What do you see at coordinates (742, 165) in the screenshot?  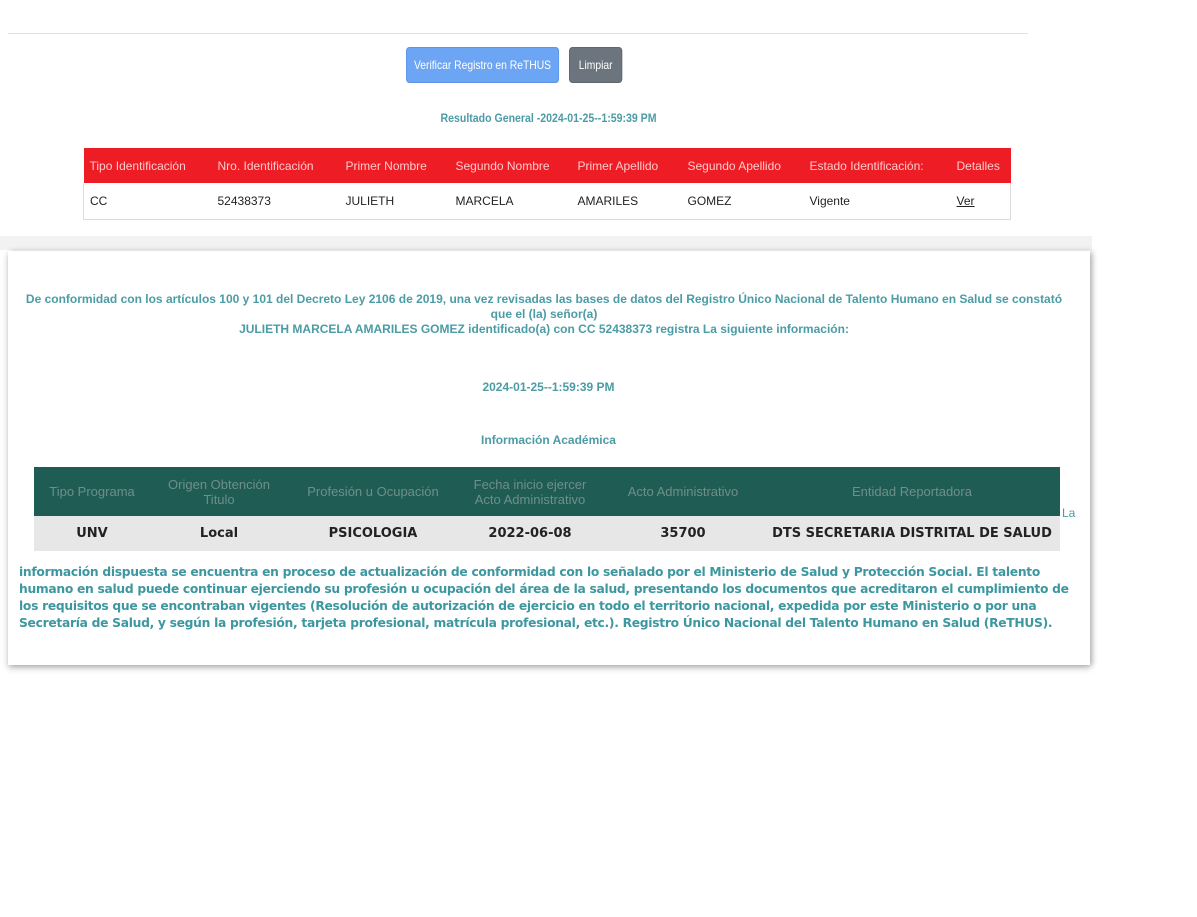 I see `col-segundo-apellido: Segundo Apellido` at bounding box center [742, 165].